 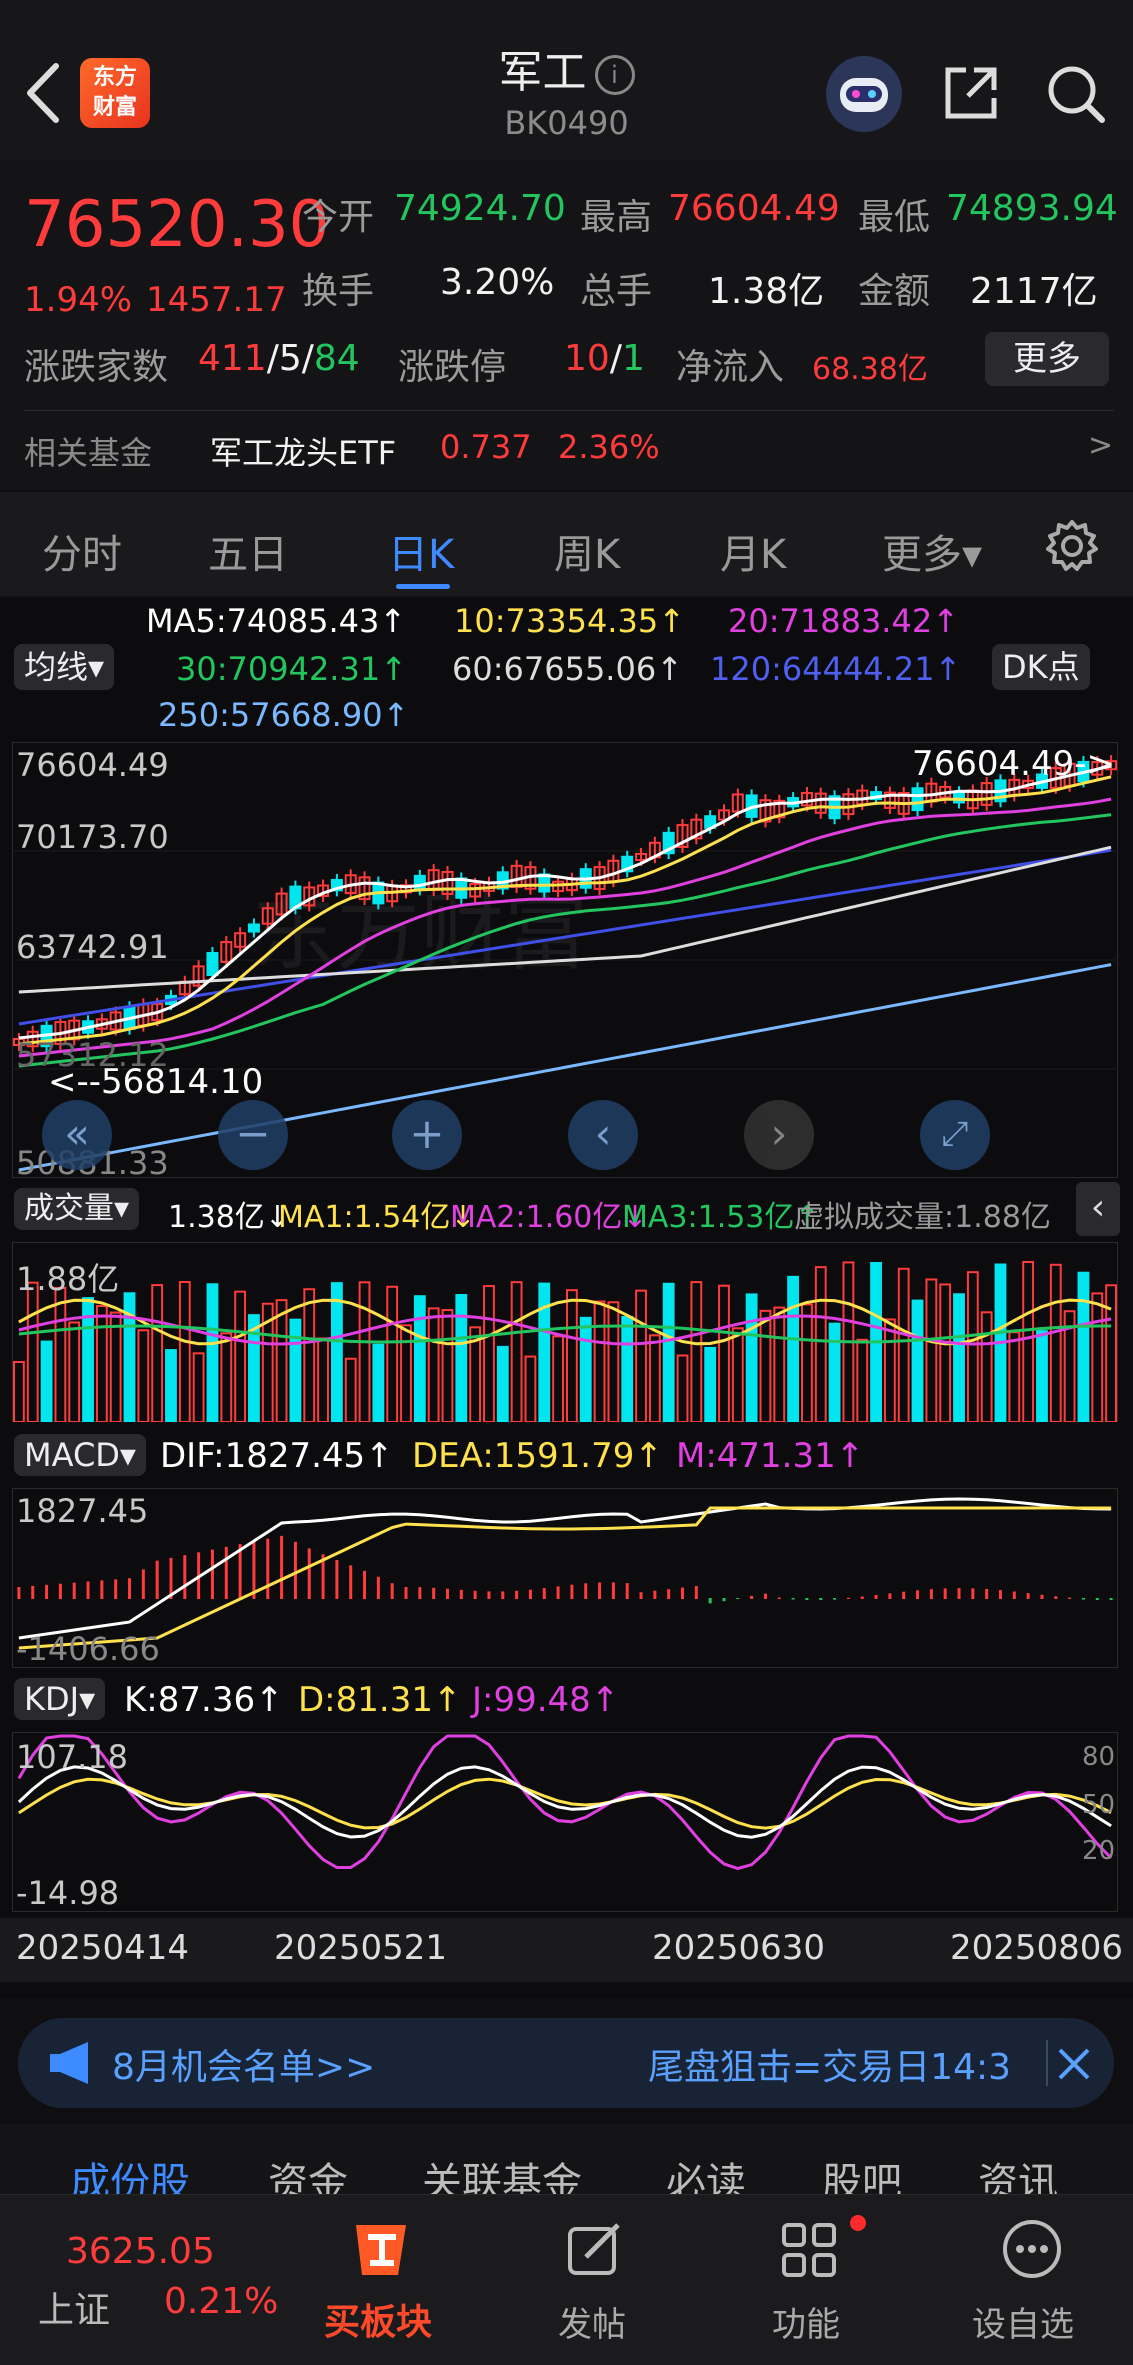 What do you see at coordinates (77, 1135) in the screenshot?
I see `scroll-left-fast-icon: «` at bounding box center [77, 1135].